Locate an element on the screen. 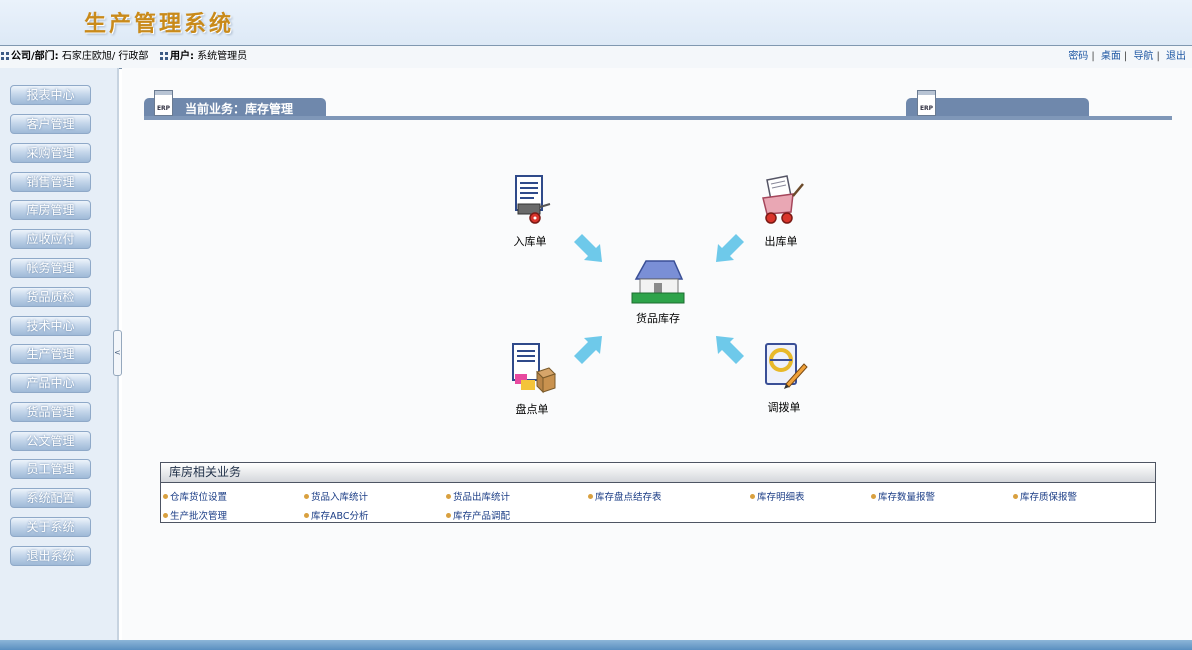 This screenshot has width=1192, height=650. sidebar-item-about: 关于系统 is located at coordinates (50, 527).